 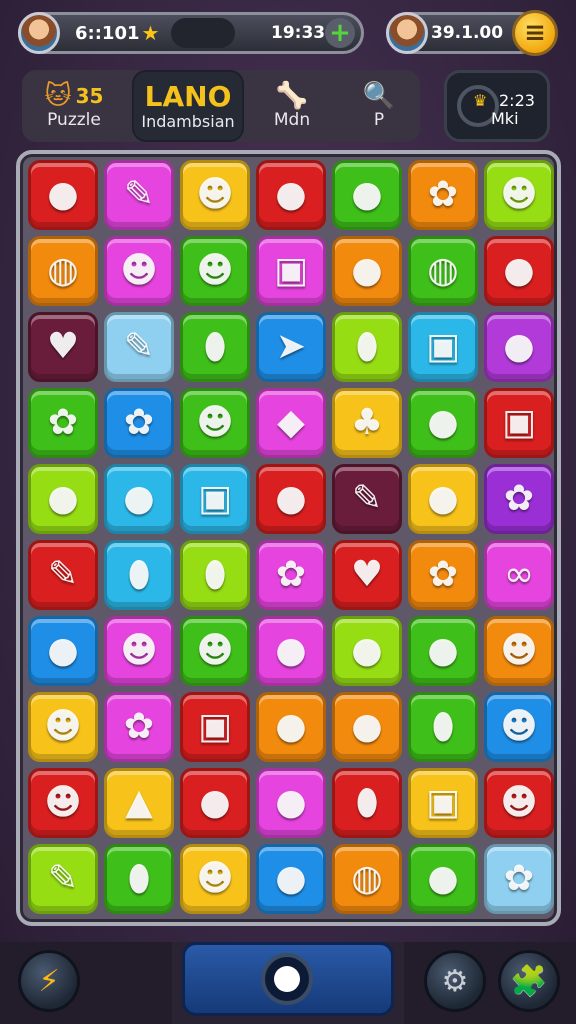 I want to click on score-progress-track, so click(x=203, y=33).